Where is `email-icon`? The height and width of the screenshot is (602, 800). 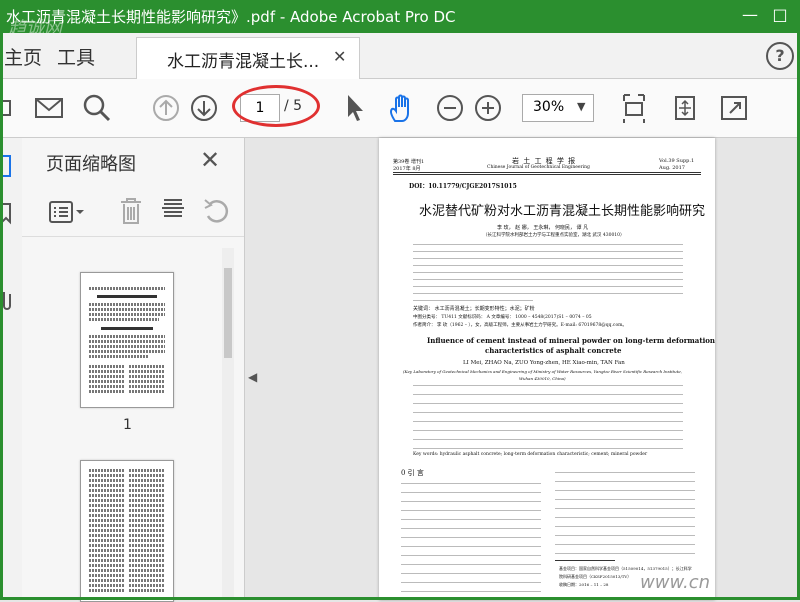
email-icon is located at coordinates (49, 108).